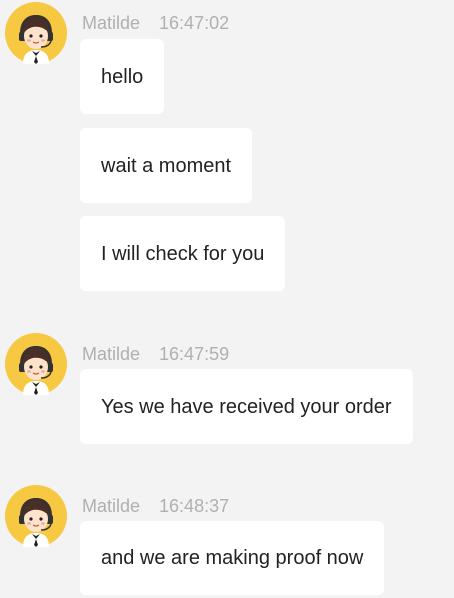 This screenshot has width=454, height=598. I want to click on message-bubble: and we are making proof now, so click(232, 558).